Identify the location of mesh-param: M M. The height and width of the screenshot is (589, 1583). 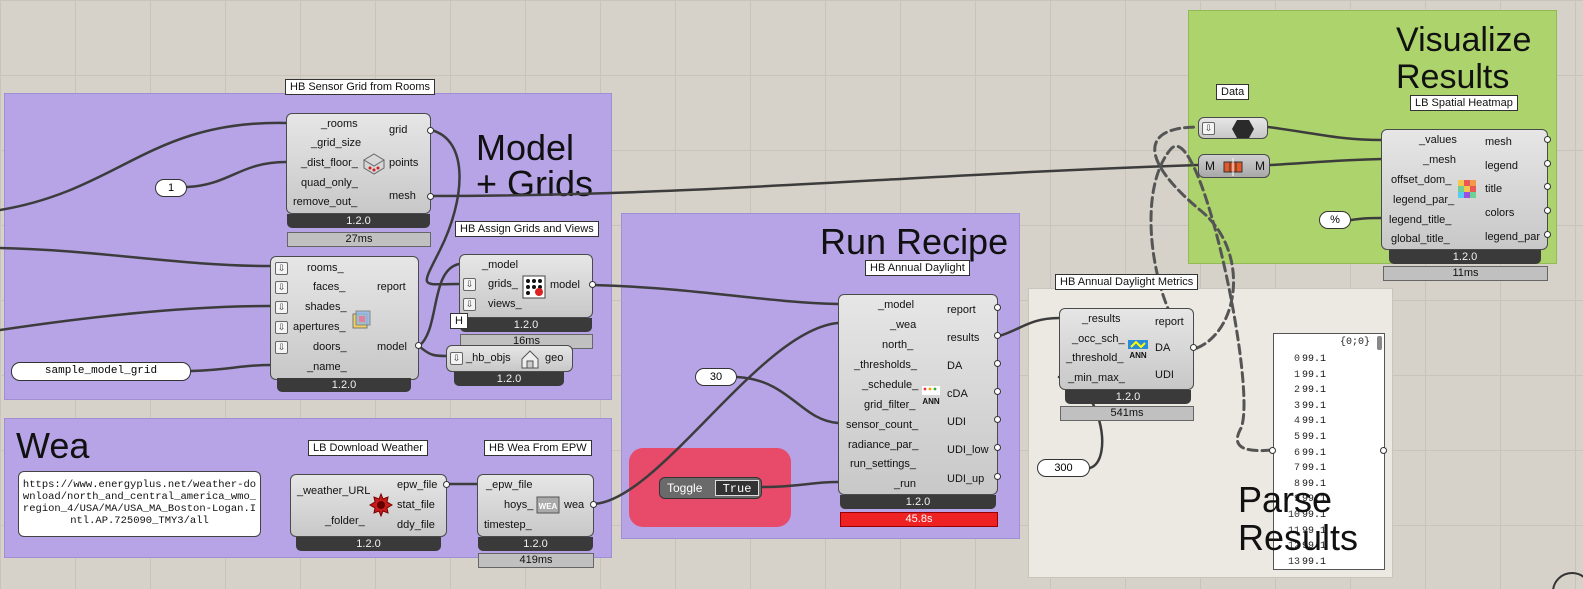
(1234, 166).